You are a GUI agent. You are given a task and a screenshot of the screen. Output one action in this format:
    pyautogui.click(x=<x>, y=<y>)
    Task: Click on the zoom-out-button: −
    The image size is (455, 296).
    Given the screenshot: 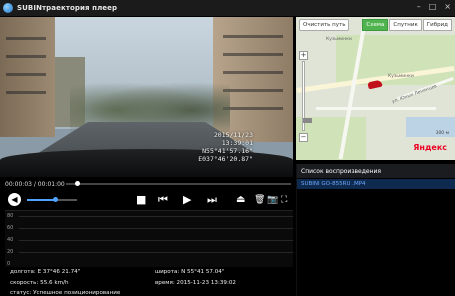 What is the action you would take?
    pyautogui.click(x=303, y=137)
    